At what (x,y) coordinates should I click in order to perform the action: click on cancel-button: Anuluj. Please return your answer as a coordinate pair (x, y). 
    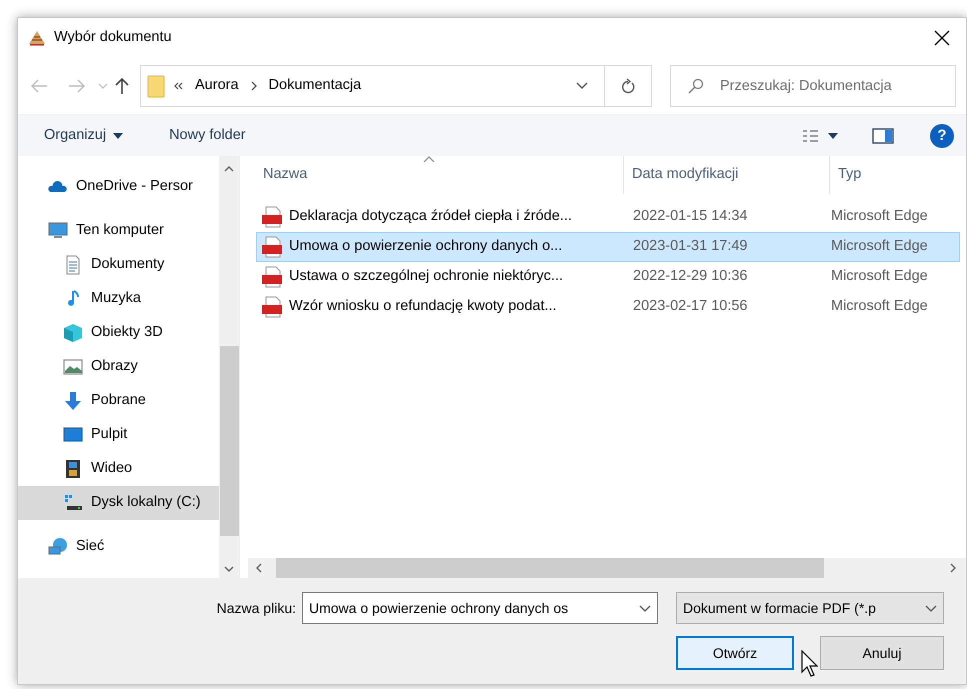
    Looking at the image, I should click on (882, 653).